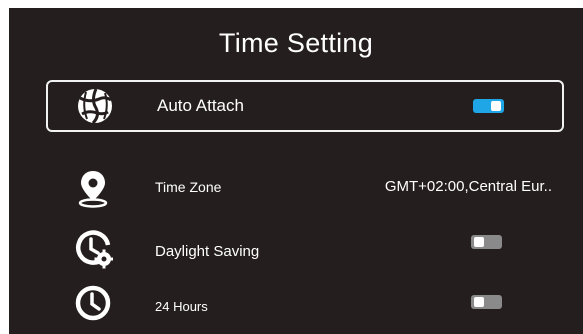 This screenshot has height=334, width=583. I want to click on menu-item-24-hours: 24 Hours, so click(305, 307).